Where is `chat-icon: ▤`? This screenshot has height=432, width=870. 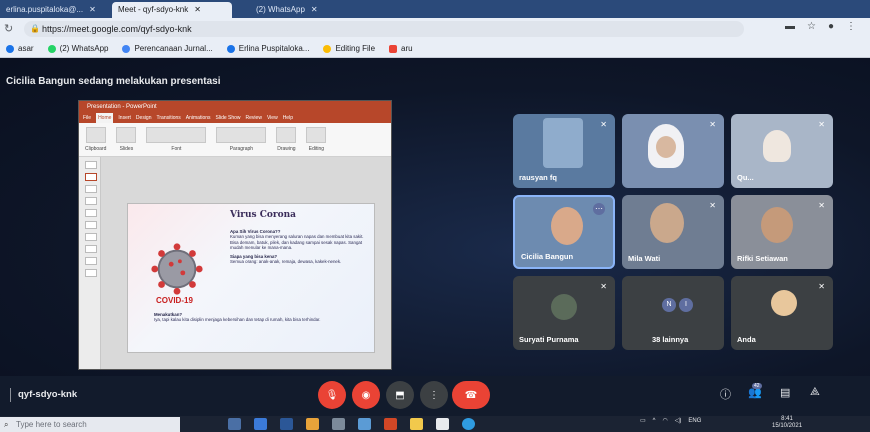 chat-icon: ▤ is located at coordinates (785, 392).